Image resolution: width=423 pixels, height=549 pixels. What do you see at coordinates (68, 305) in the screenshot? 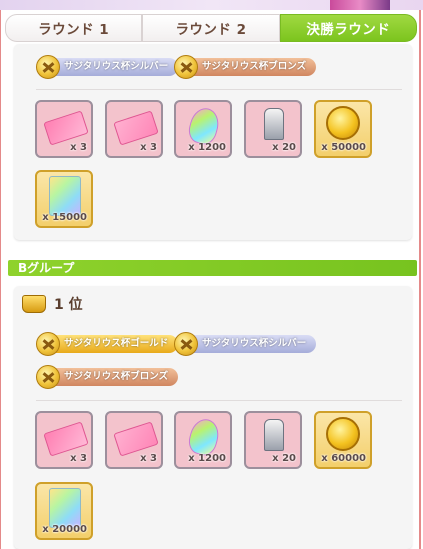
I see `place-text: 1 位` at bounding box center [68, 305].